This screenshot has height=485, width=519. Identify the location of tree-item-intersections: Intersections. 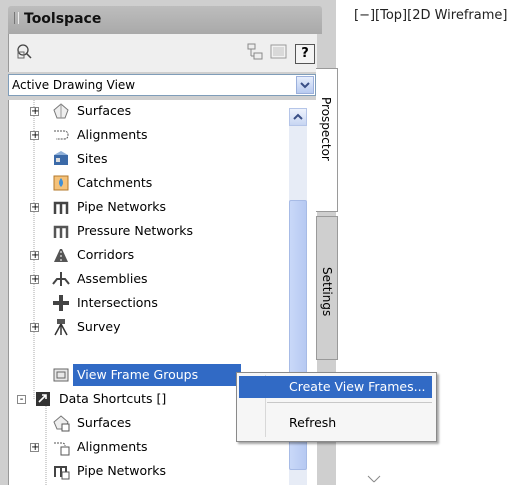
(149, 303).